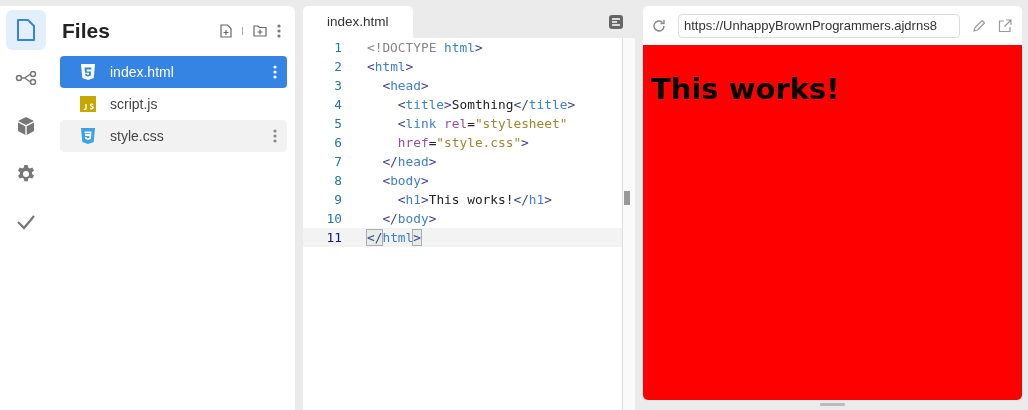 This screenshot has height=410, width=1028. What do you see at coordinates (334, 238) in the screenshot?
I see `line-number: 11` at bounding box center [334, 238].